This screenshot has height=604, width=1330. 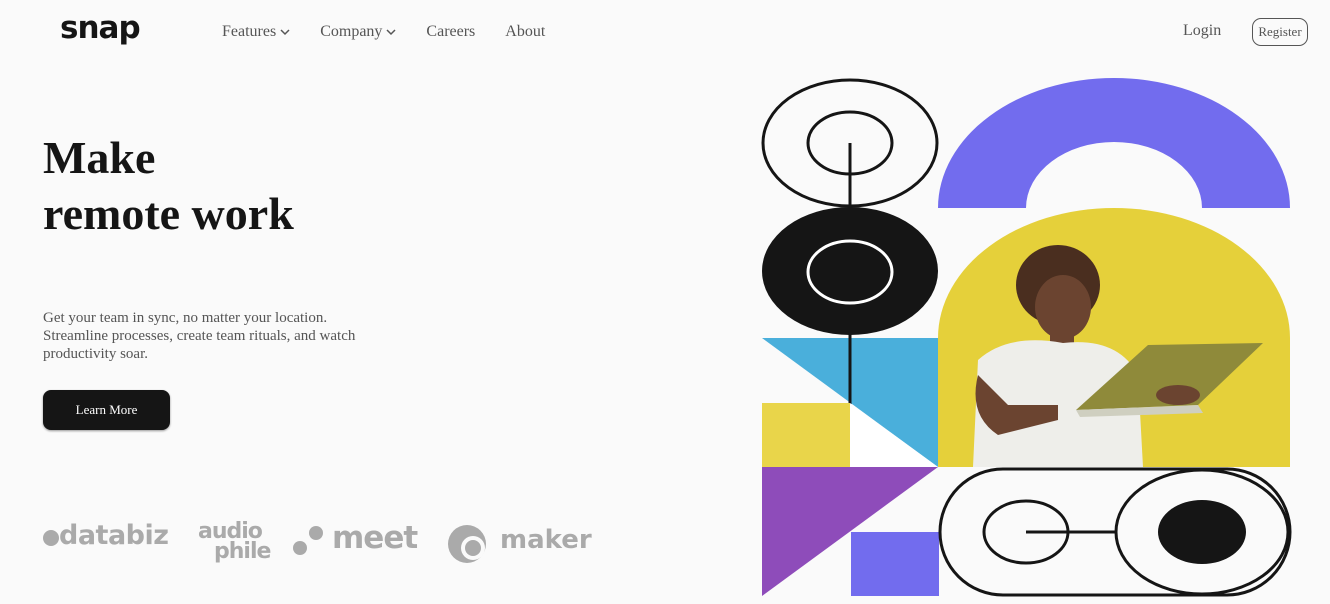 I want to click on learn-more-button: Learn More, so click(x=106, y=410).